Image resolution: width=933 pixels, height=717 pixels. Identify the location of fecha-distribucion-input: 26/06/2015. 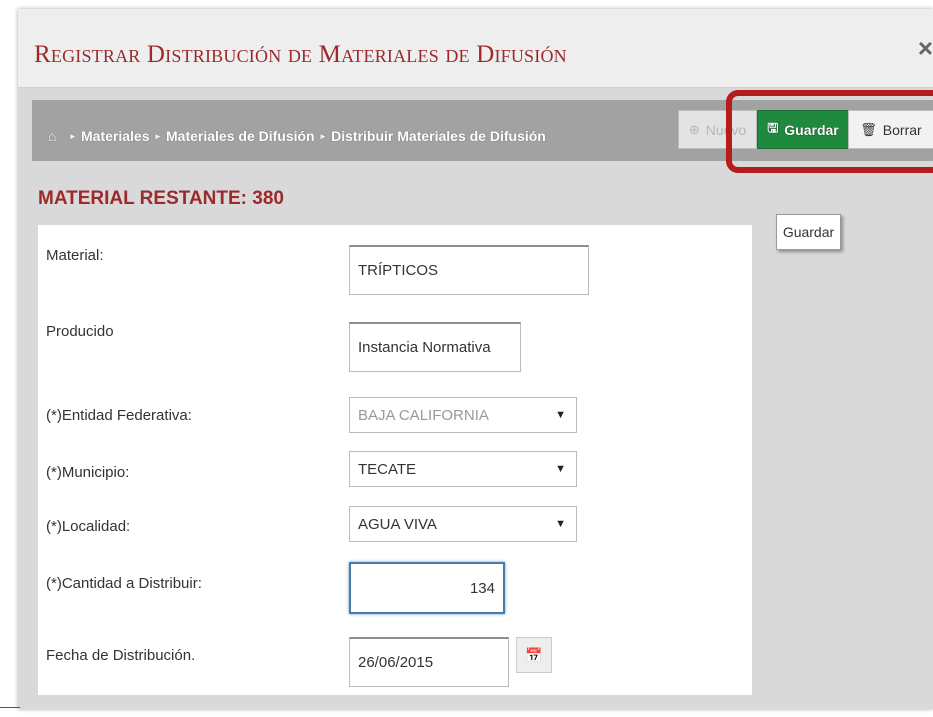
(429, 662).